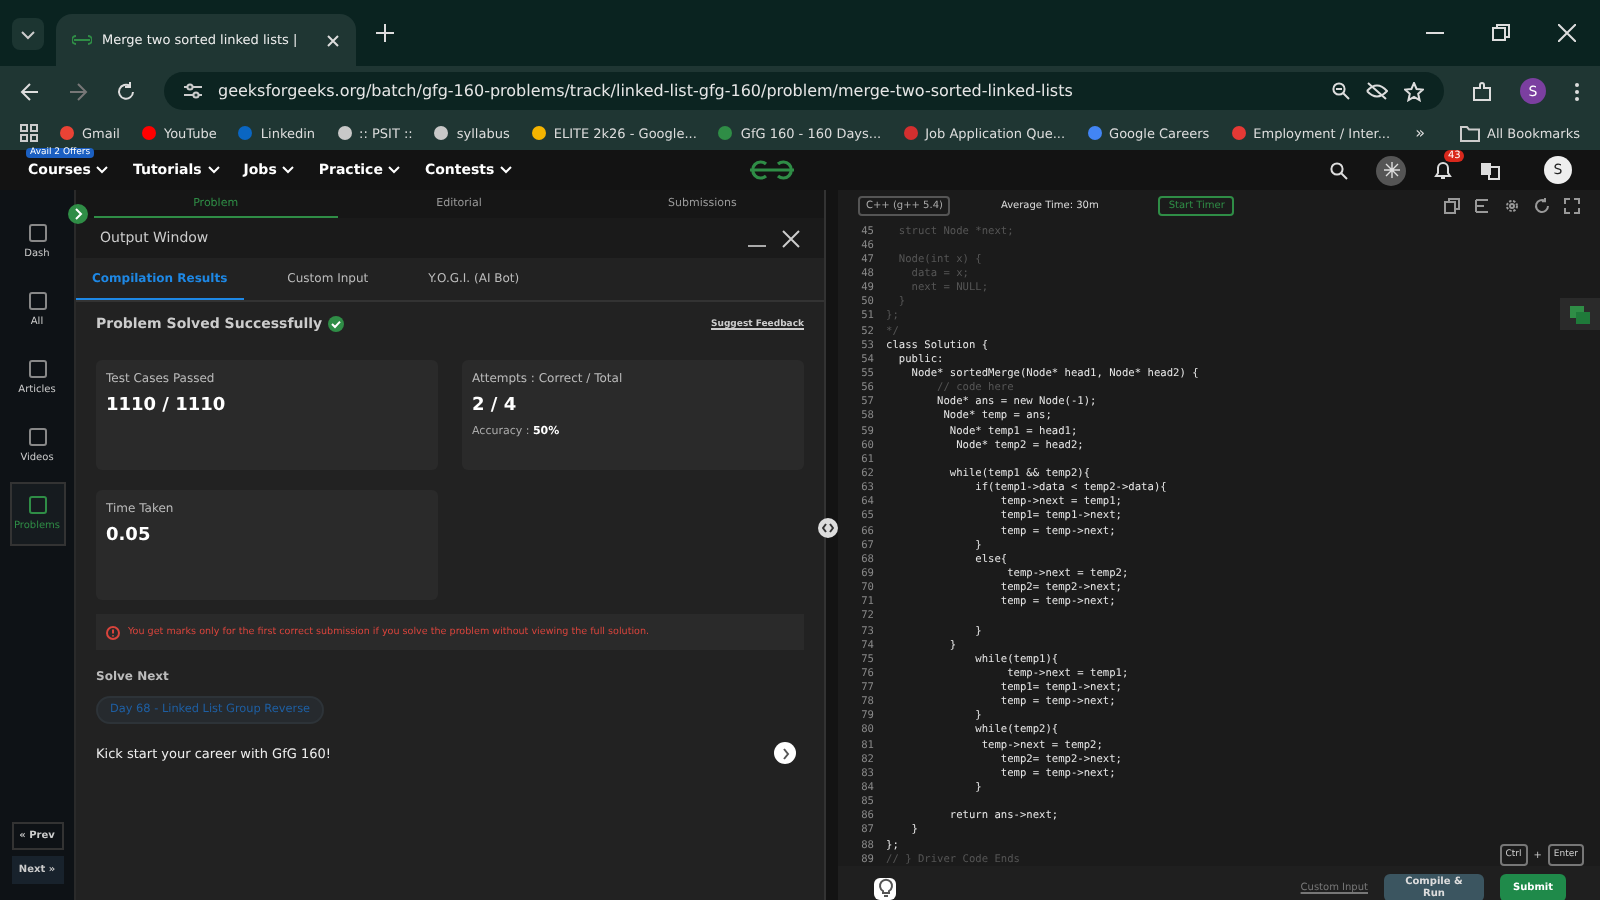 This screenshot has width=1600, height=900. I want to click on chat-icon, so click(1580, 314).